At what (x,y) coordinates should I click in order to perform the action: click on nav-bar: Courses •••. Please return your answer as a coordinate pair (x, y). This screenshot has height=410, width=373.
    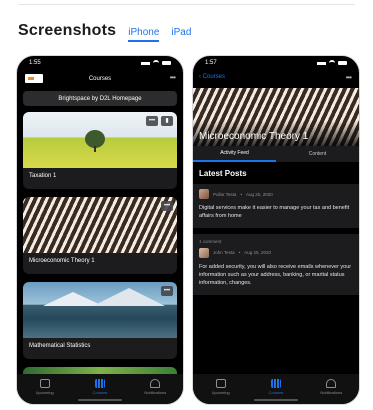
    Looking at the image, I should click on (100, 79).